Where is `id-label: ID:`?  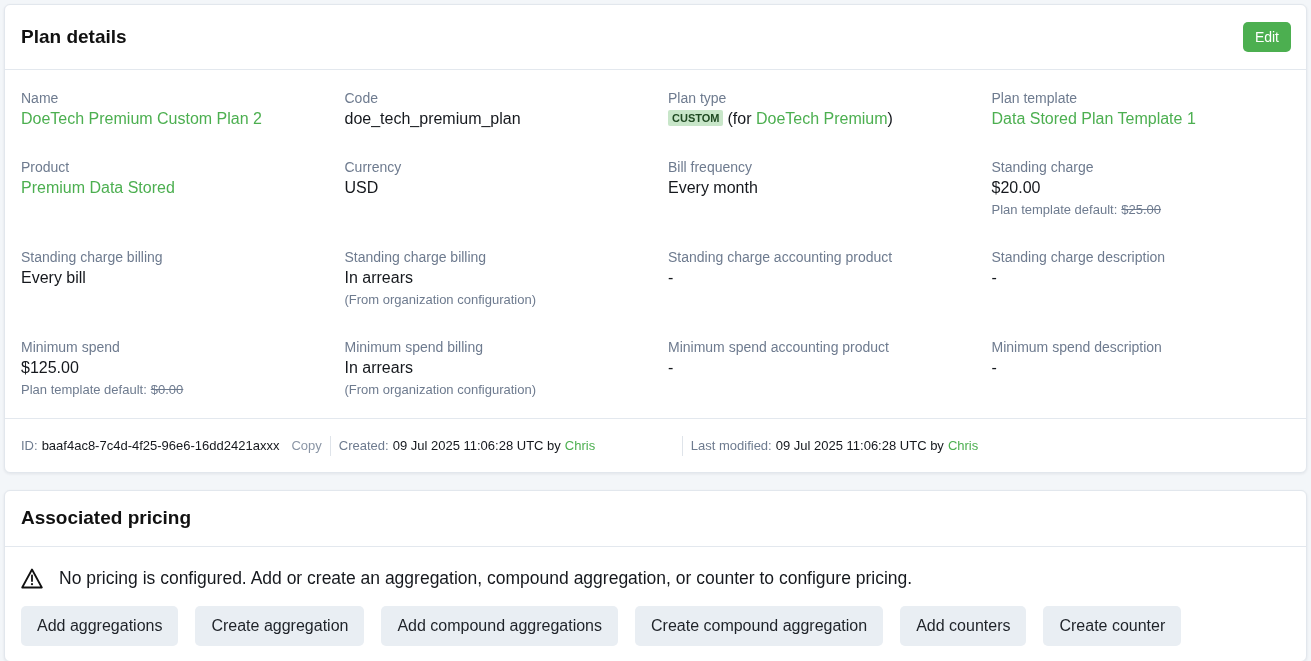
id-label: ID: is located at coordinates (29, 446).